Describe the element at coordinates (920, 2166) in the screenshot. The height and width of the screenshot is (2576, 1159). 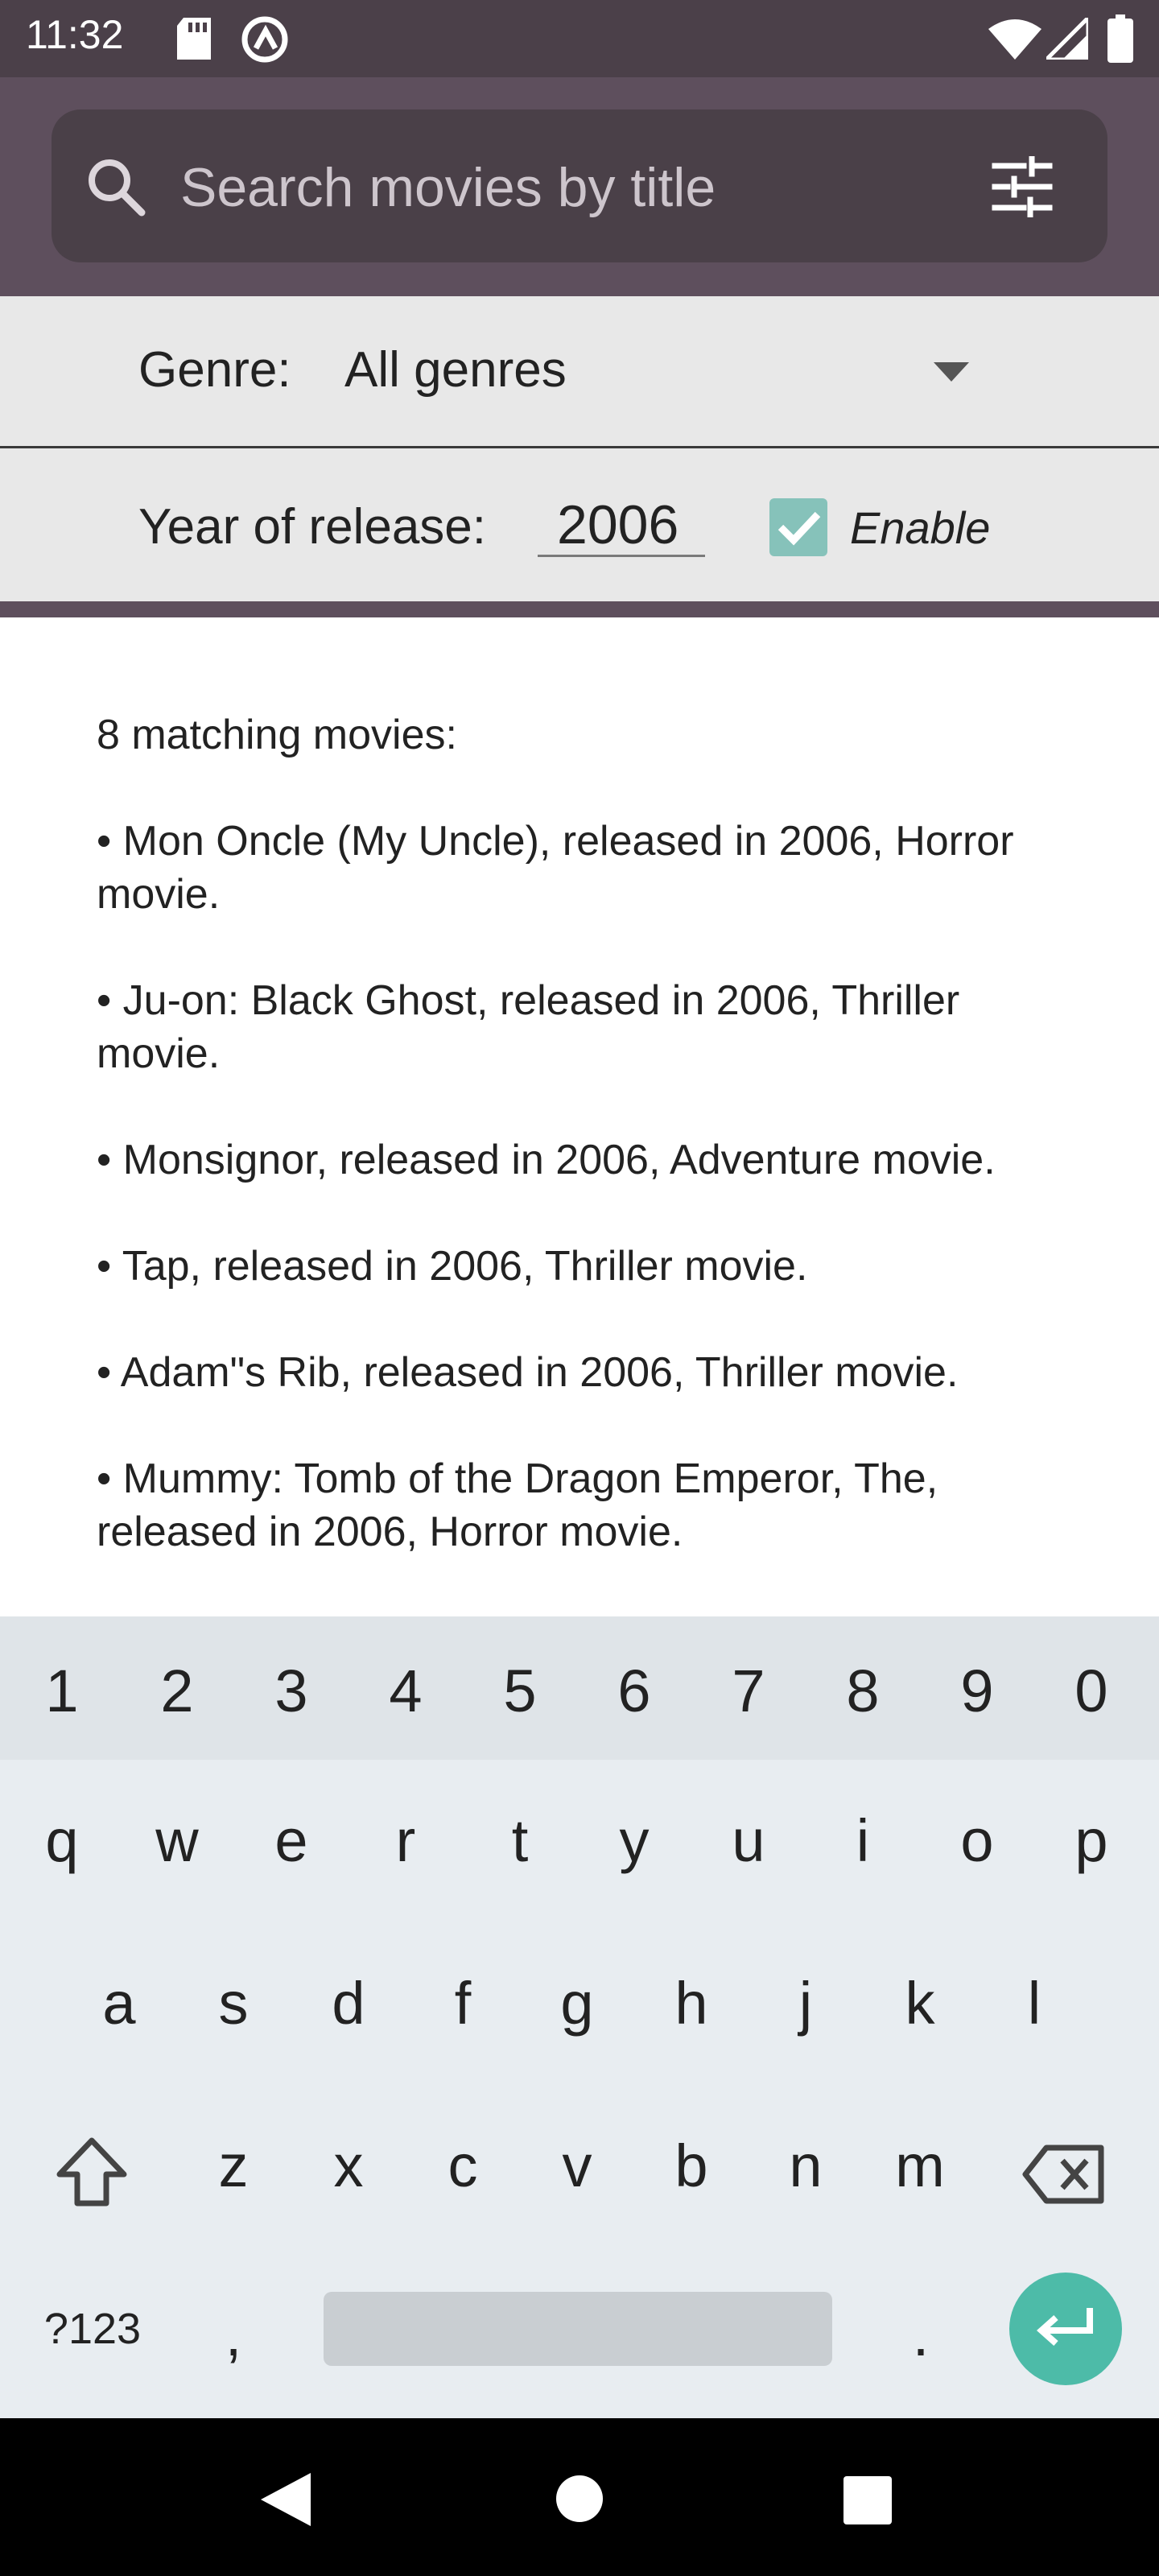
I see `key-m: m` at that location.